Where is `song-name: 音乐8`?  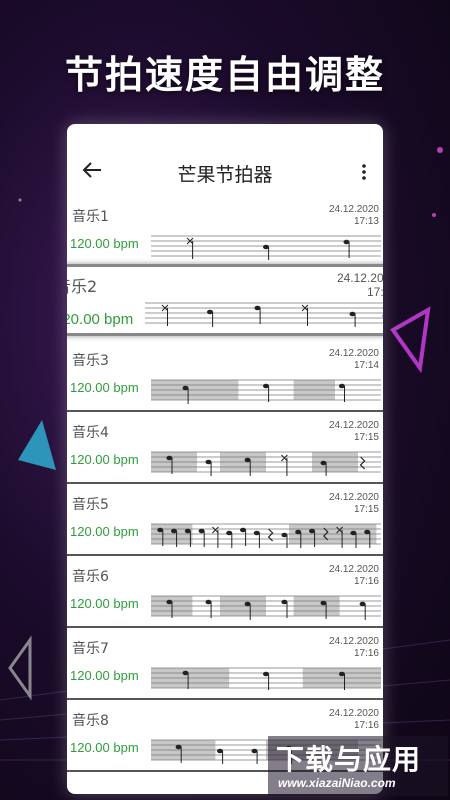
song-name: 音乐8 is located at coordinates (90, 721).